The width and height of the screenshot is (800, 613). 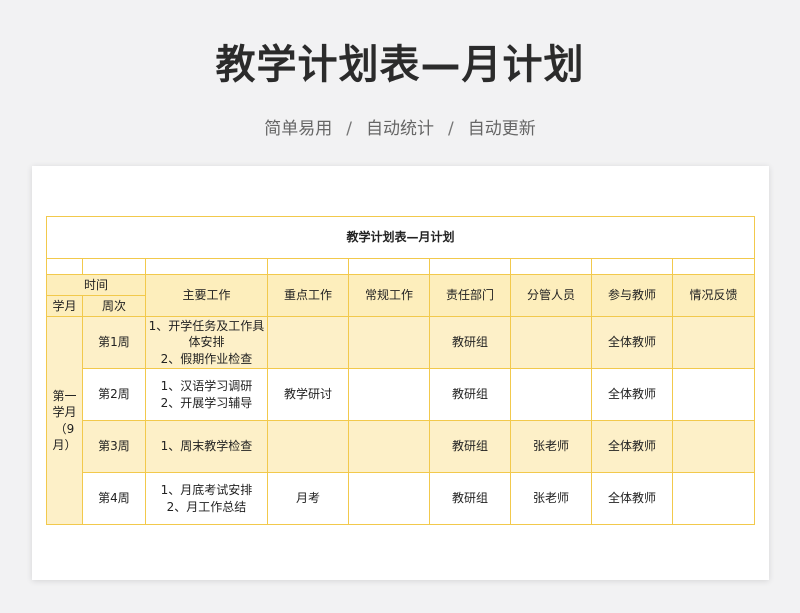 I want to click on table-row: 第3周 1、周末教学检查 教研组 张老师 全体教师, so click(x=401, y=446).